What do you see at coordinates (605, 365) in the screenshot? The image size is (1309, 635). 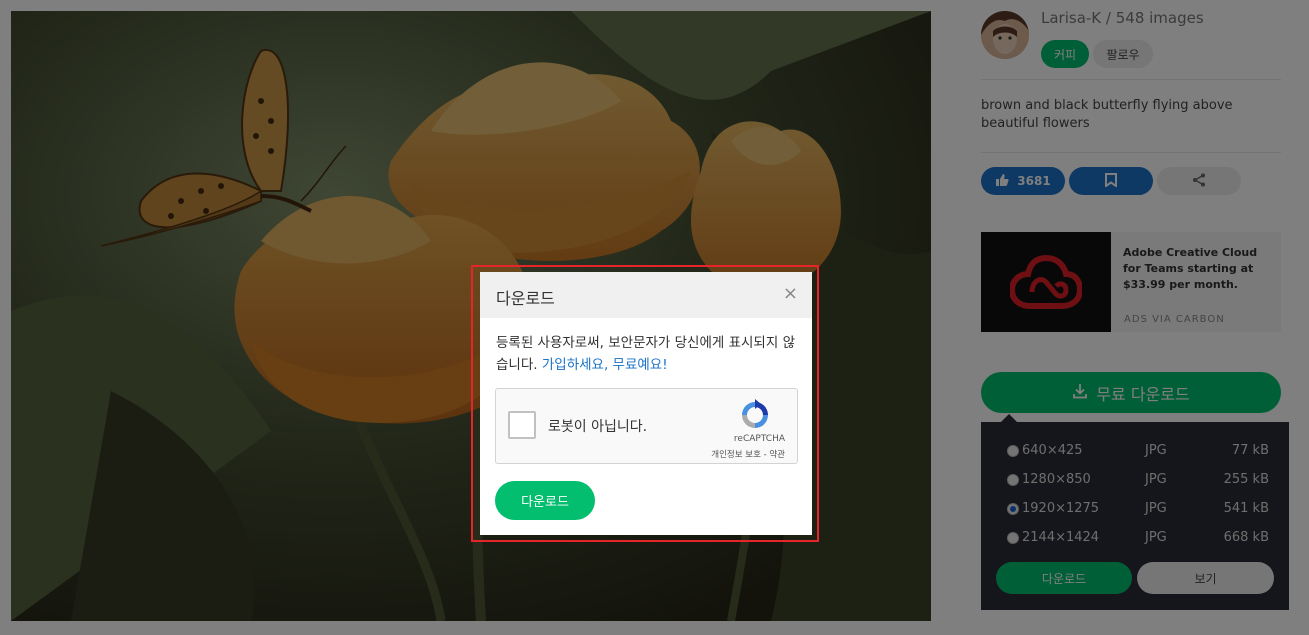 I see `signup-link: 가입하세요, 무료예요!` at bounding box center [605, 365].